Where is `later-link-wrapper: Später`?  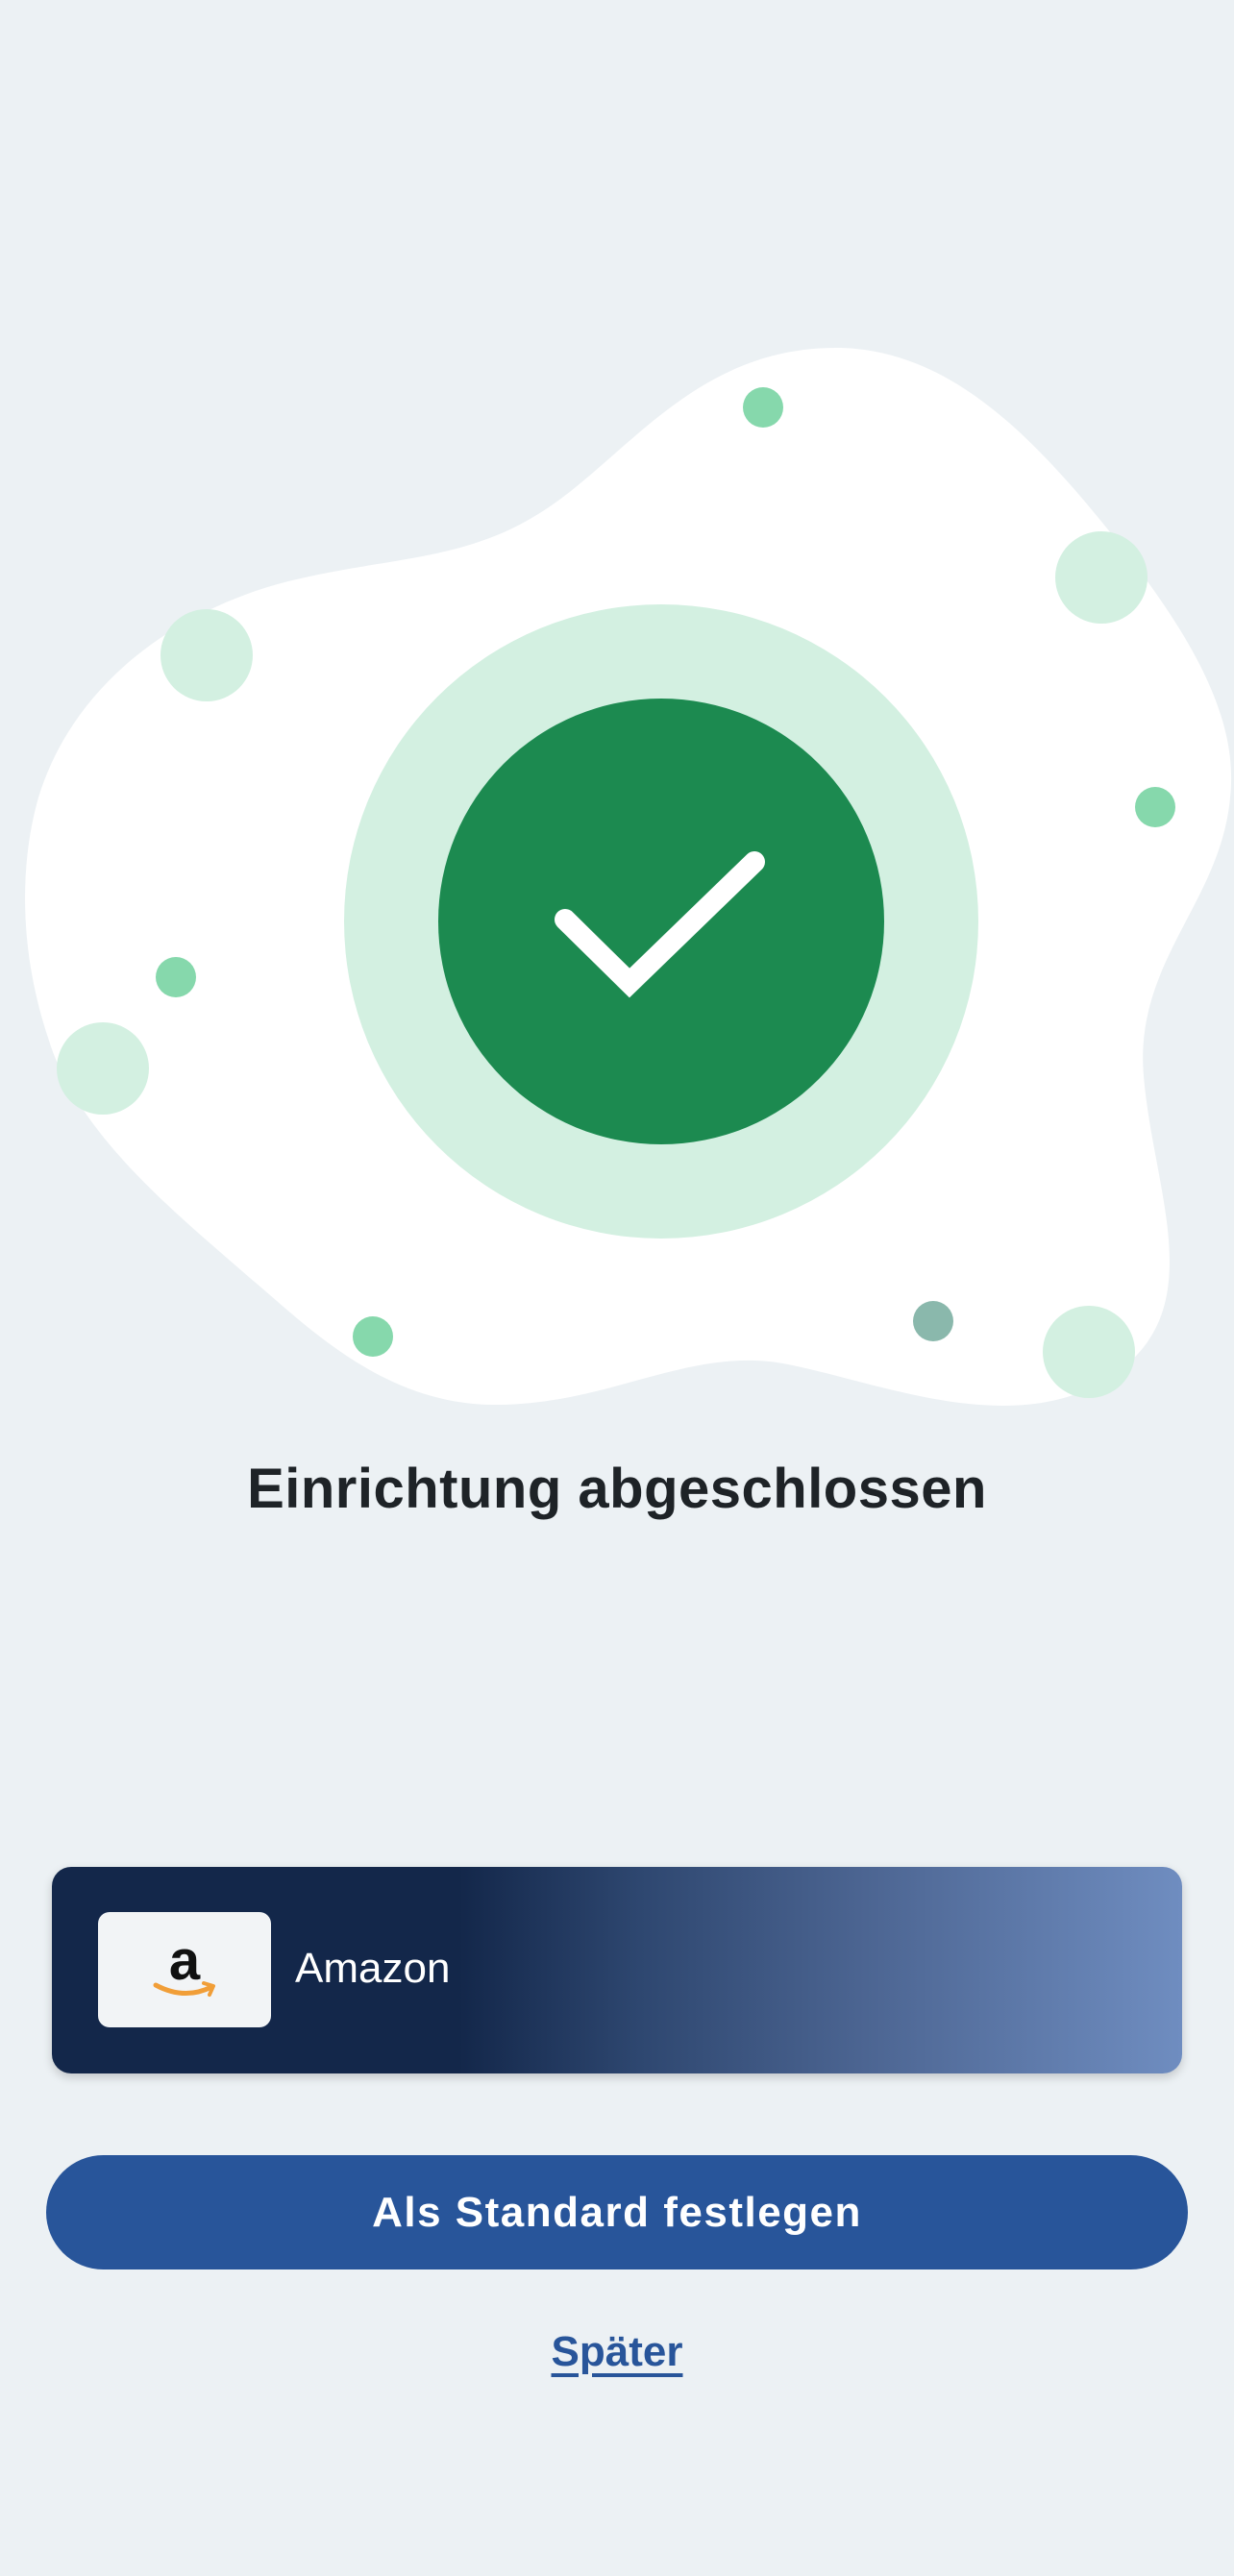 later-link-wrapper: Später is located at coordinates (617, 2352).